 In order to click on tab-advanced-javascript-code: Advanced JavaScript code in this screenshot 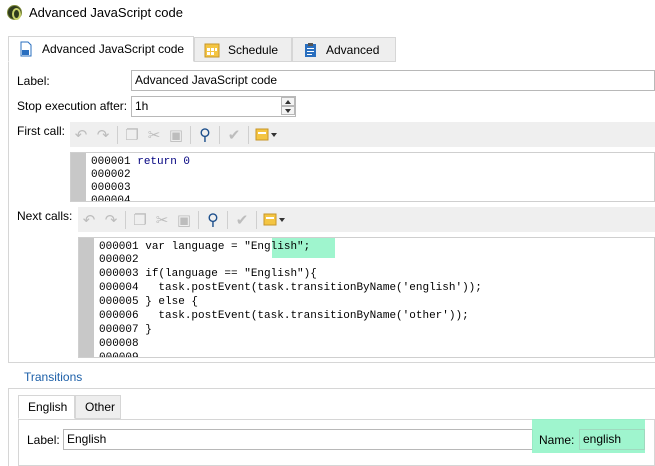, I will do `click(101, 49)`.